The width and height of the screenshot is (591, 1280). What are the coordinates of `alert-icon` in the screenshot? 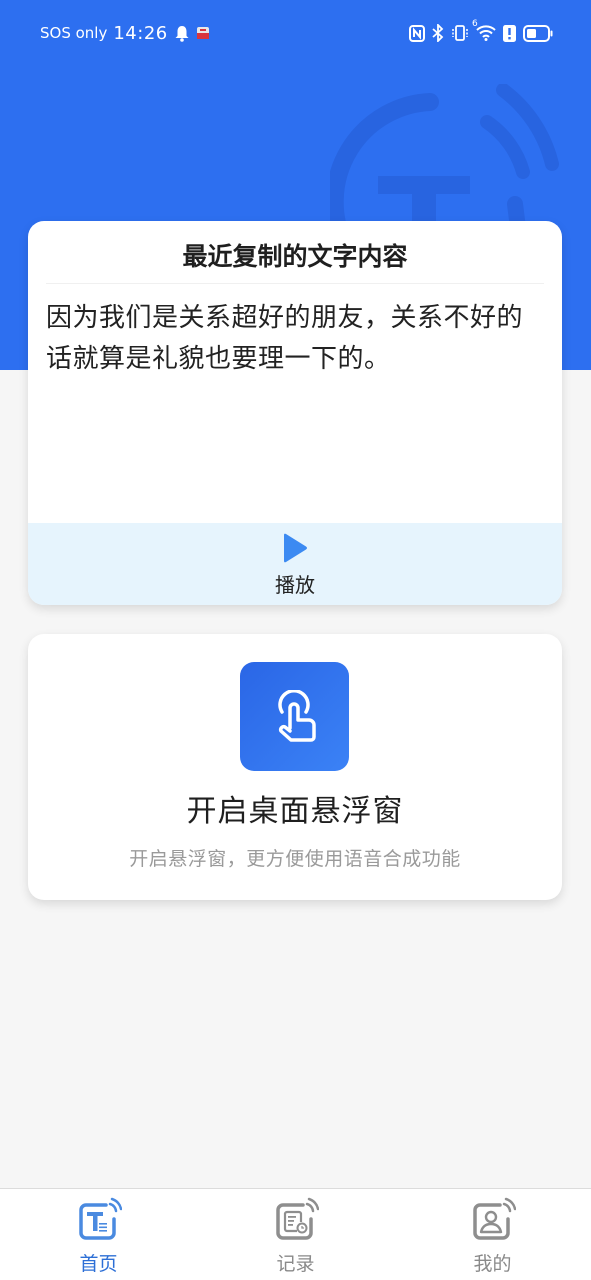 It's located at (509, 33).